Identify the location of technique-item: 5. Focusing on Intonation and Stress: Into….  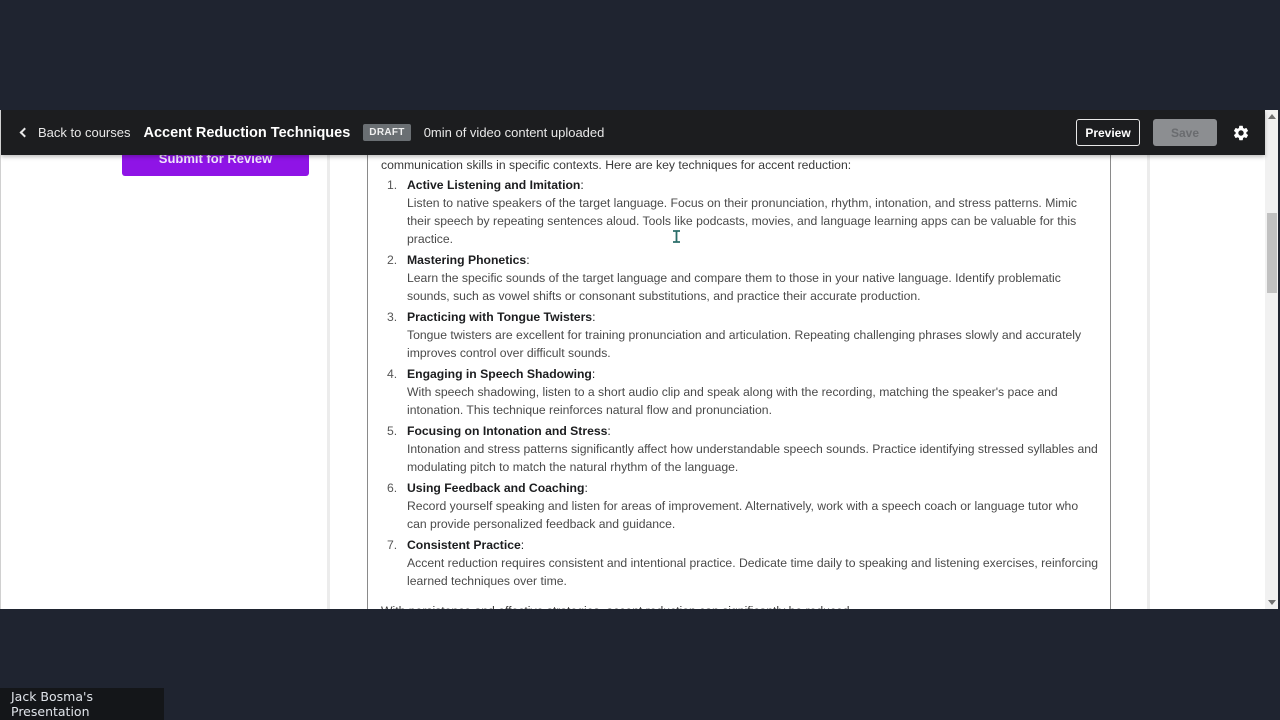
(741, 449).